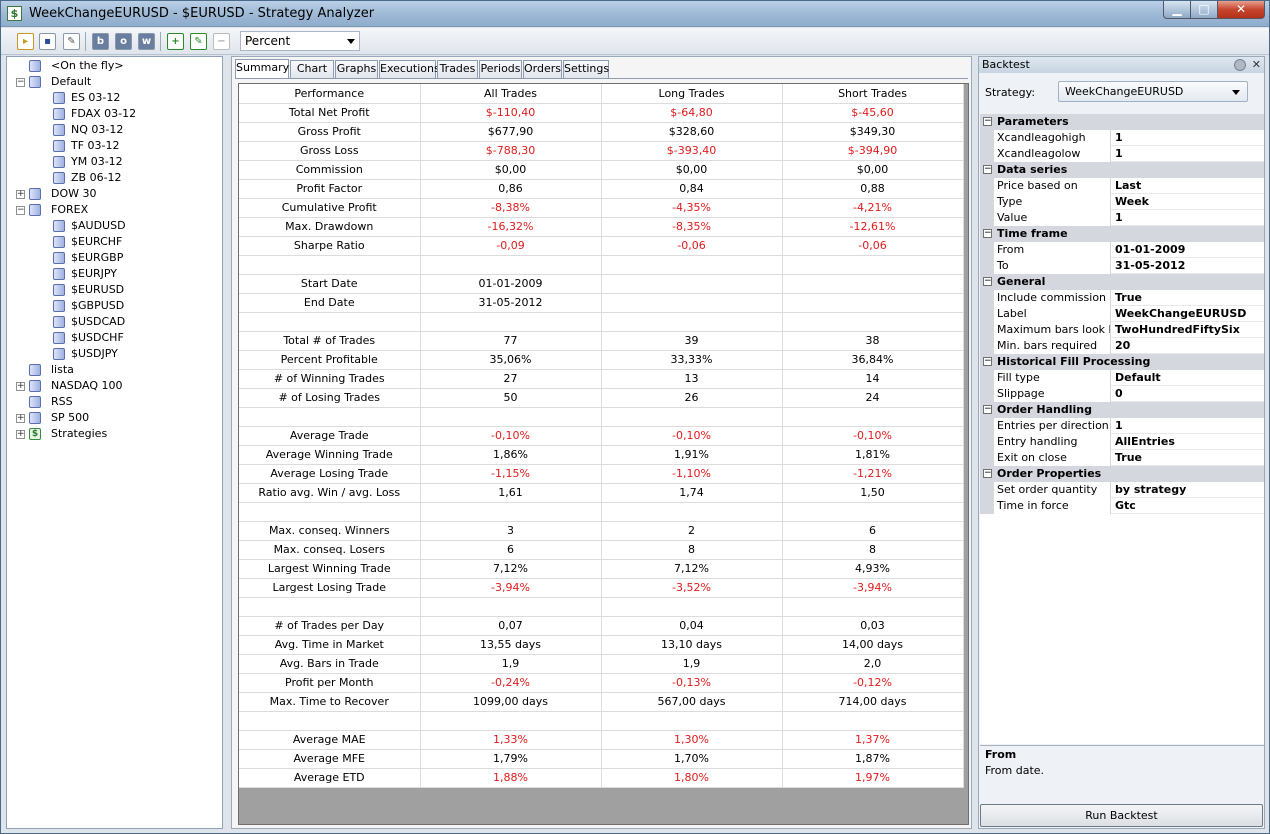 The width and height of the screenshot is (1270, 834). I want to click on property-value: Last, so click(1189, 185).